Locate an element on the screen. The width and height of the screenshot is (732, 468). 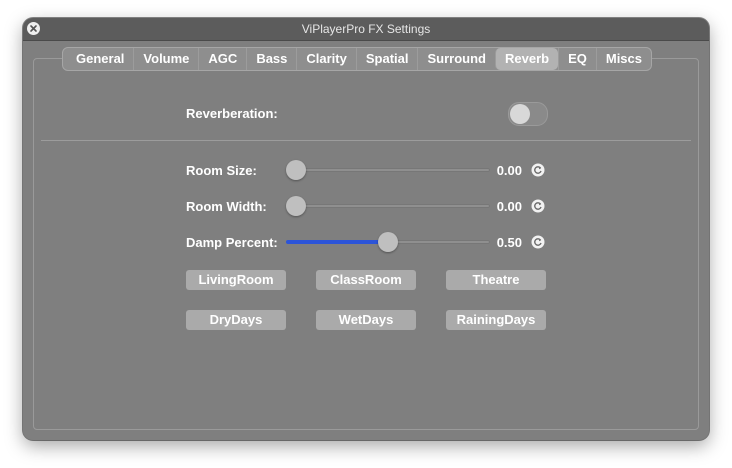
room-size-slider is located at coordinates (388, 170).